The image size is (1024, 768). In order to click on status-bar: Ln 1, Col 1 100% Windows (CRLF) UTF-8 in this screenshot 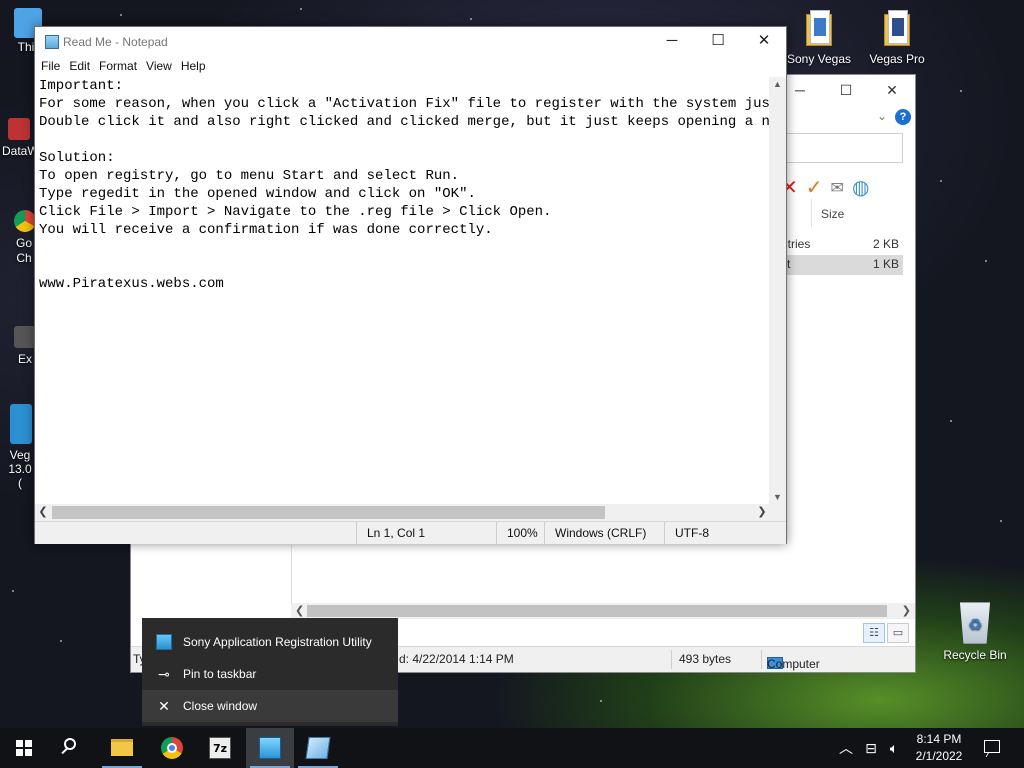, I will do `click(410, 532)`.